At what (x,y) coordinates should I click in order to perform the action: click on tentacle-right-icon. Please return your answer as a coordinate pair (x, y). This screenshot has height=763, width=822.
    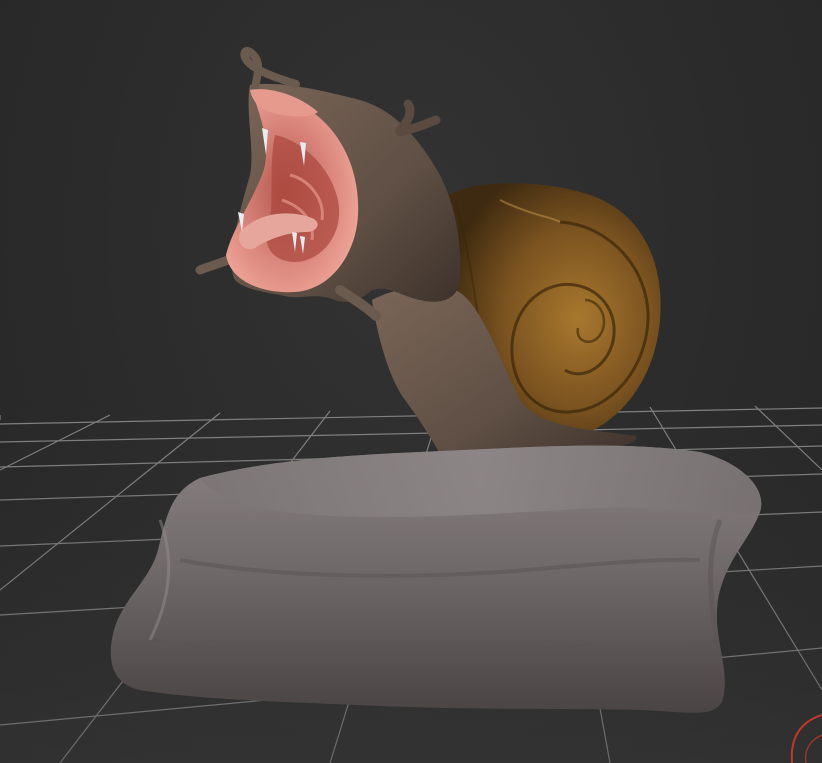
    Looking at the image, I should click on (418, 118).